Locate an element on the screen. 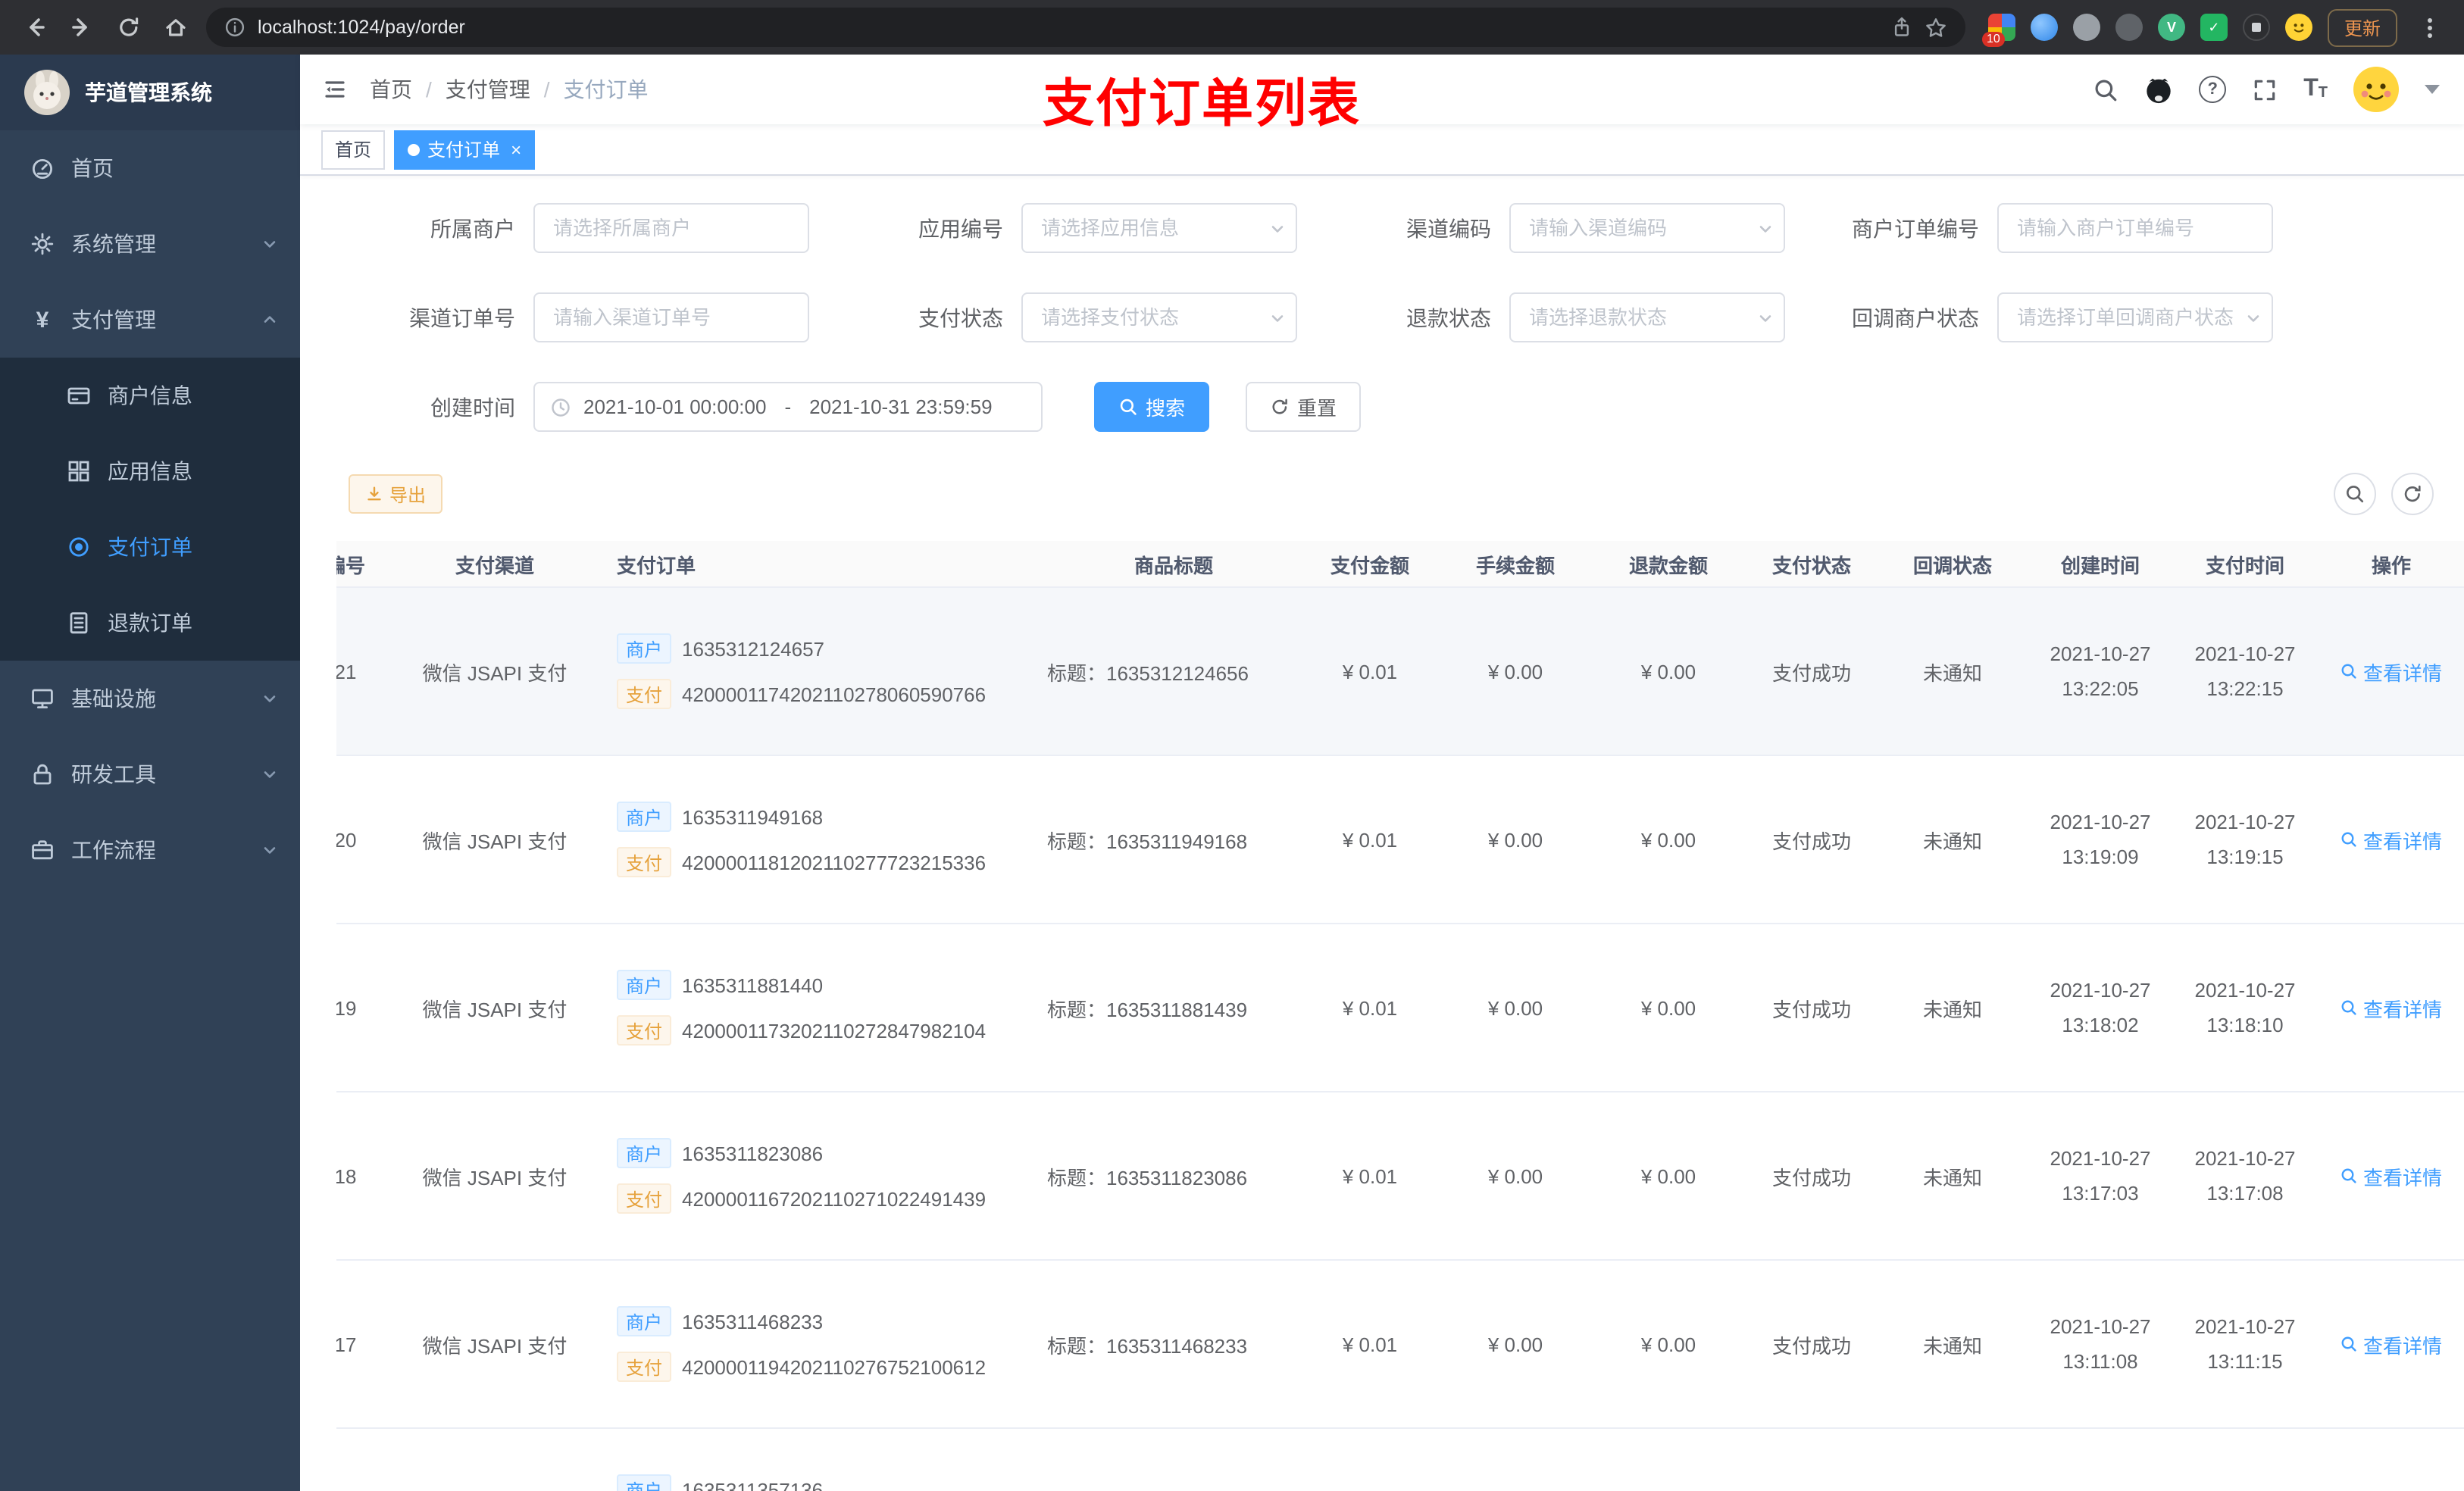 Image resolution: width=2464 pixels, height=1491 pixels. cell-refund: ¥ 0.00 is located at coordinates (1668, 1175).